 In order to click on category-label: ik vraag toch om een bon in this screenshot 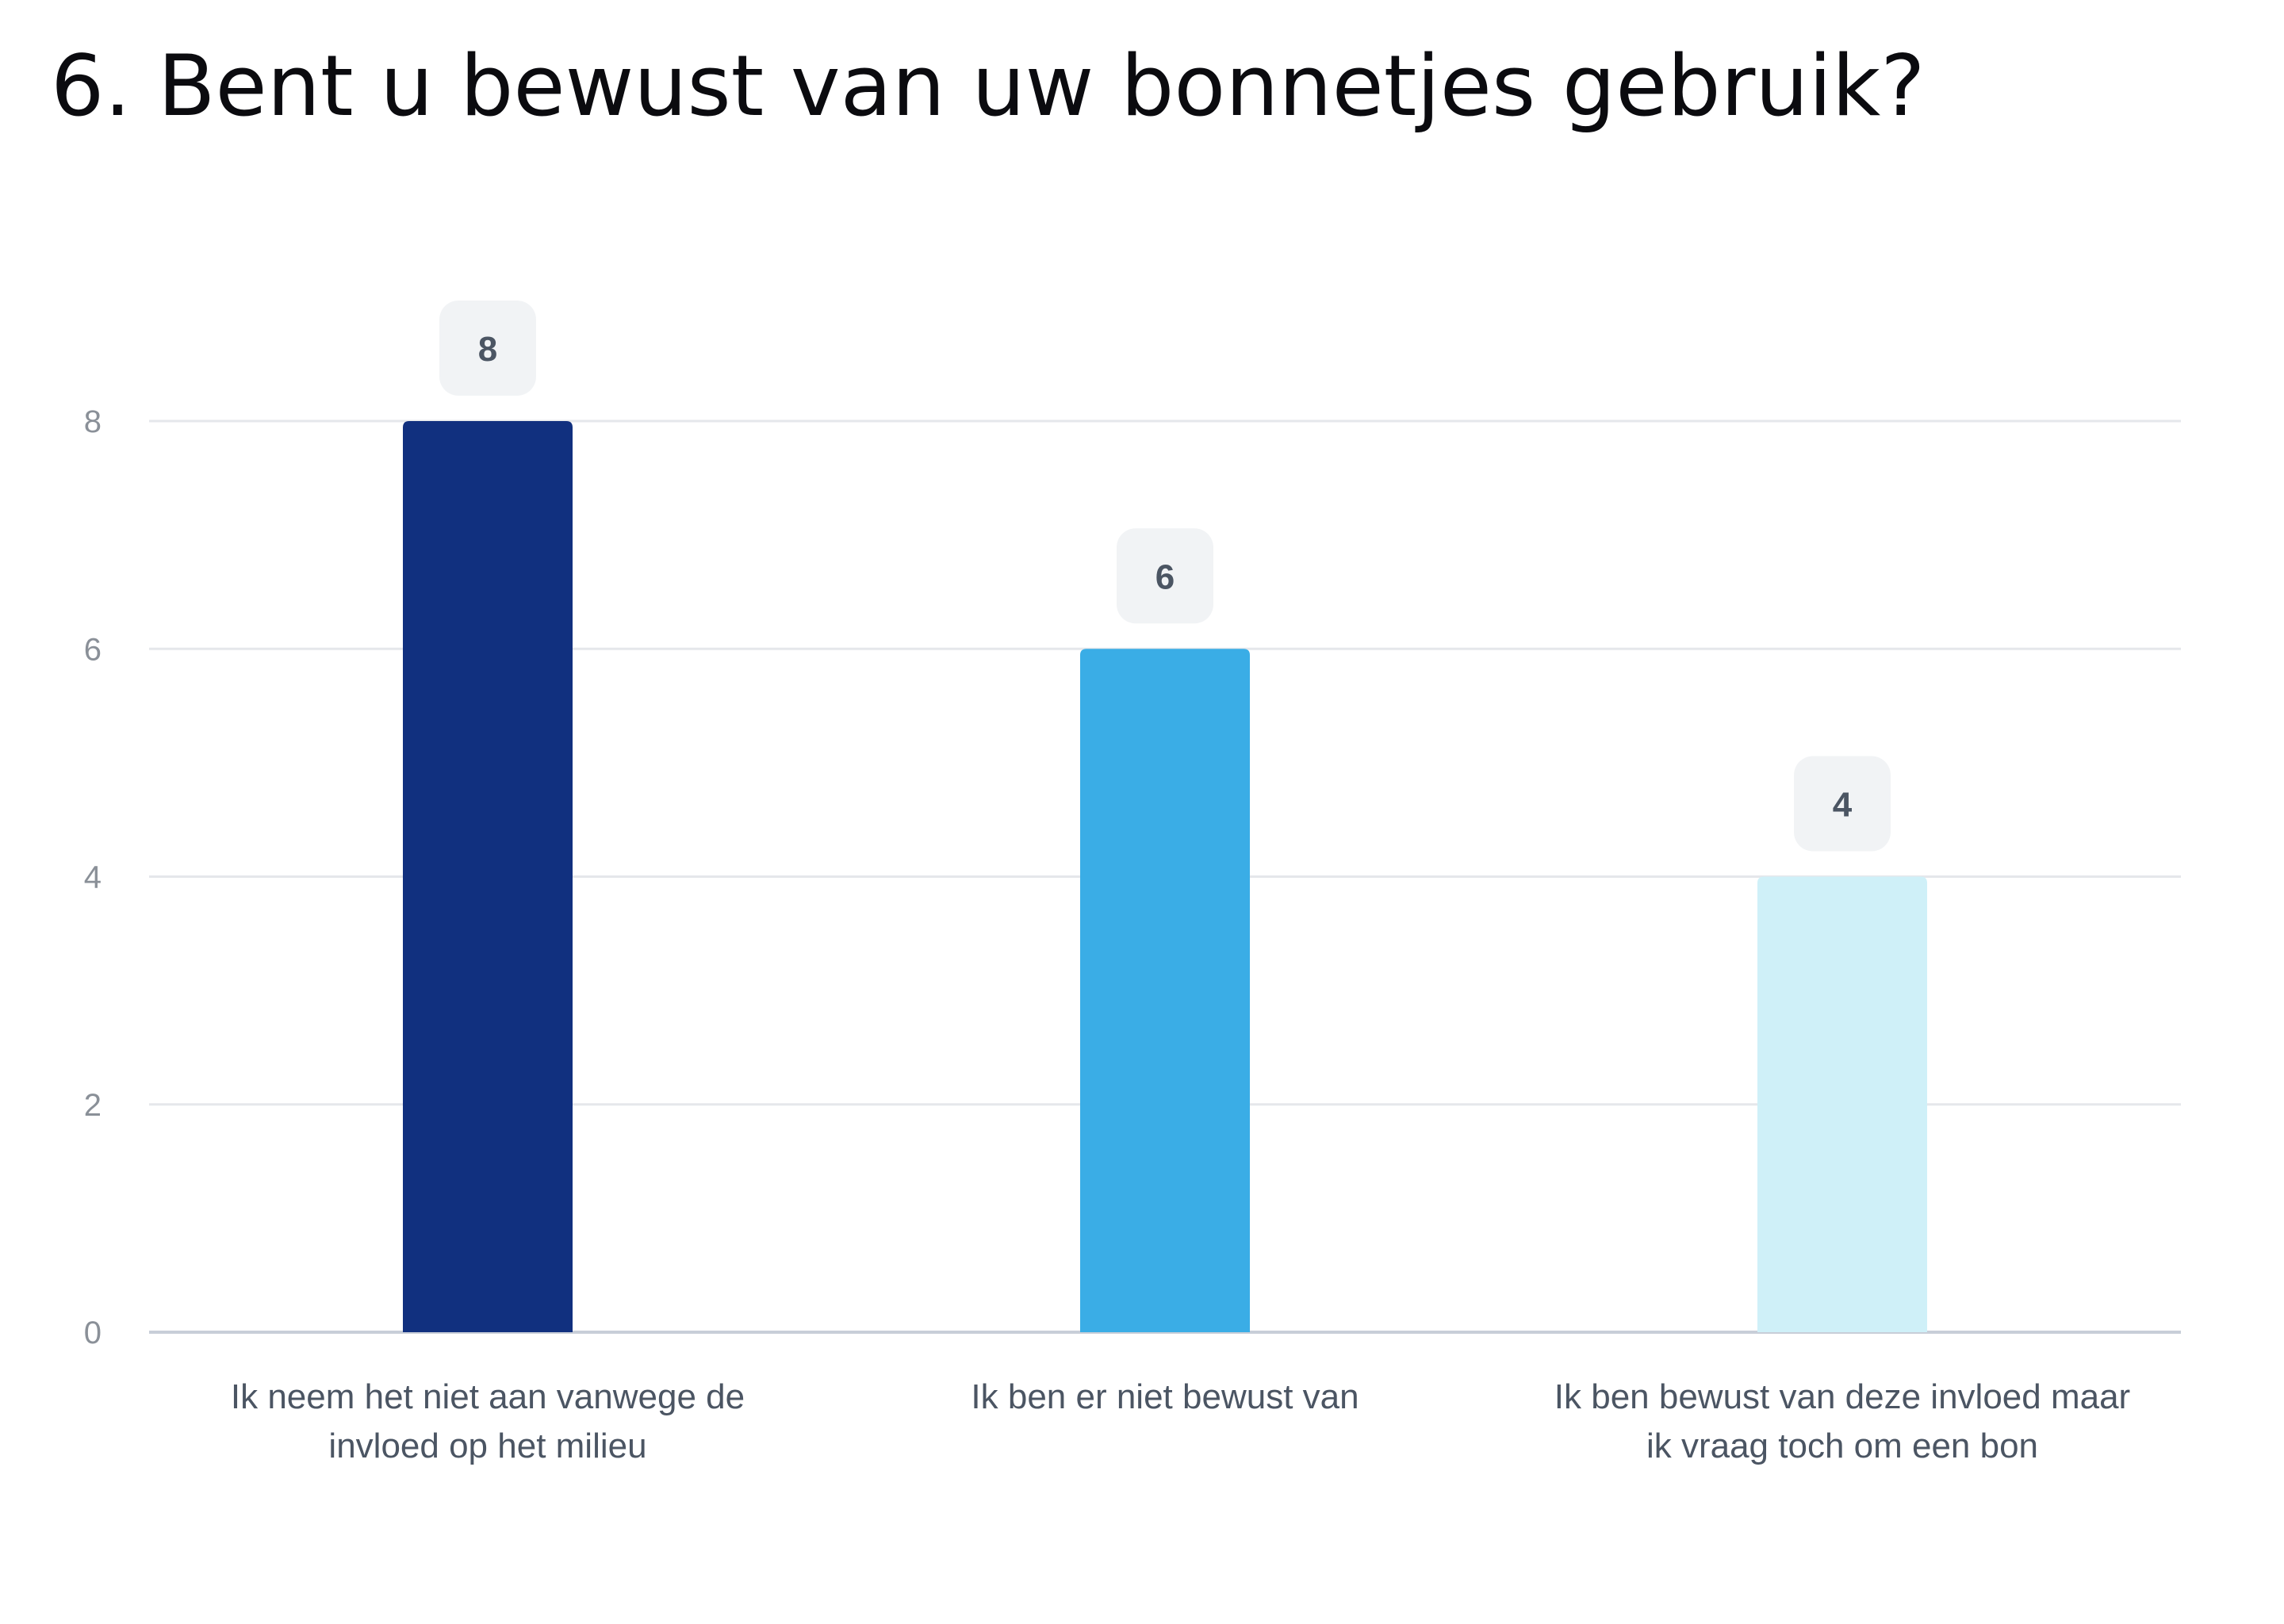, I will do `click(1842, 1446)`.